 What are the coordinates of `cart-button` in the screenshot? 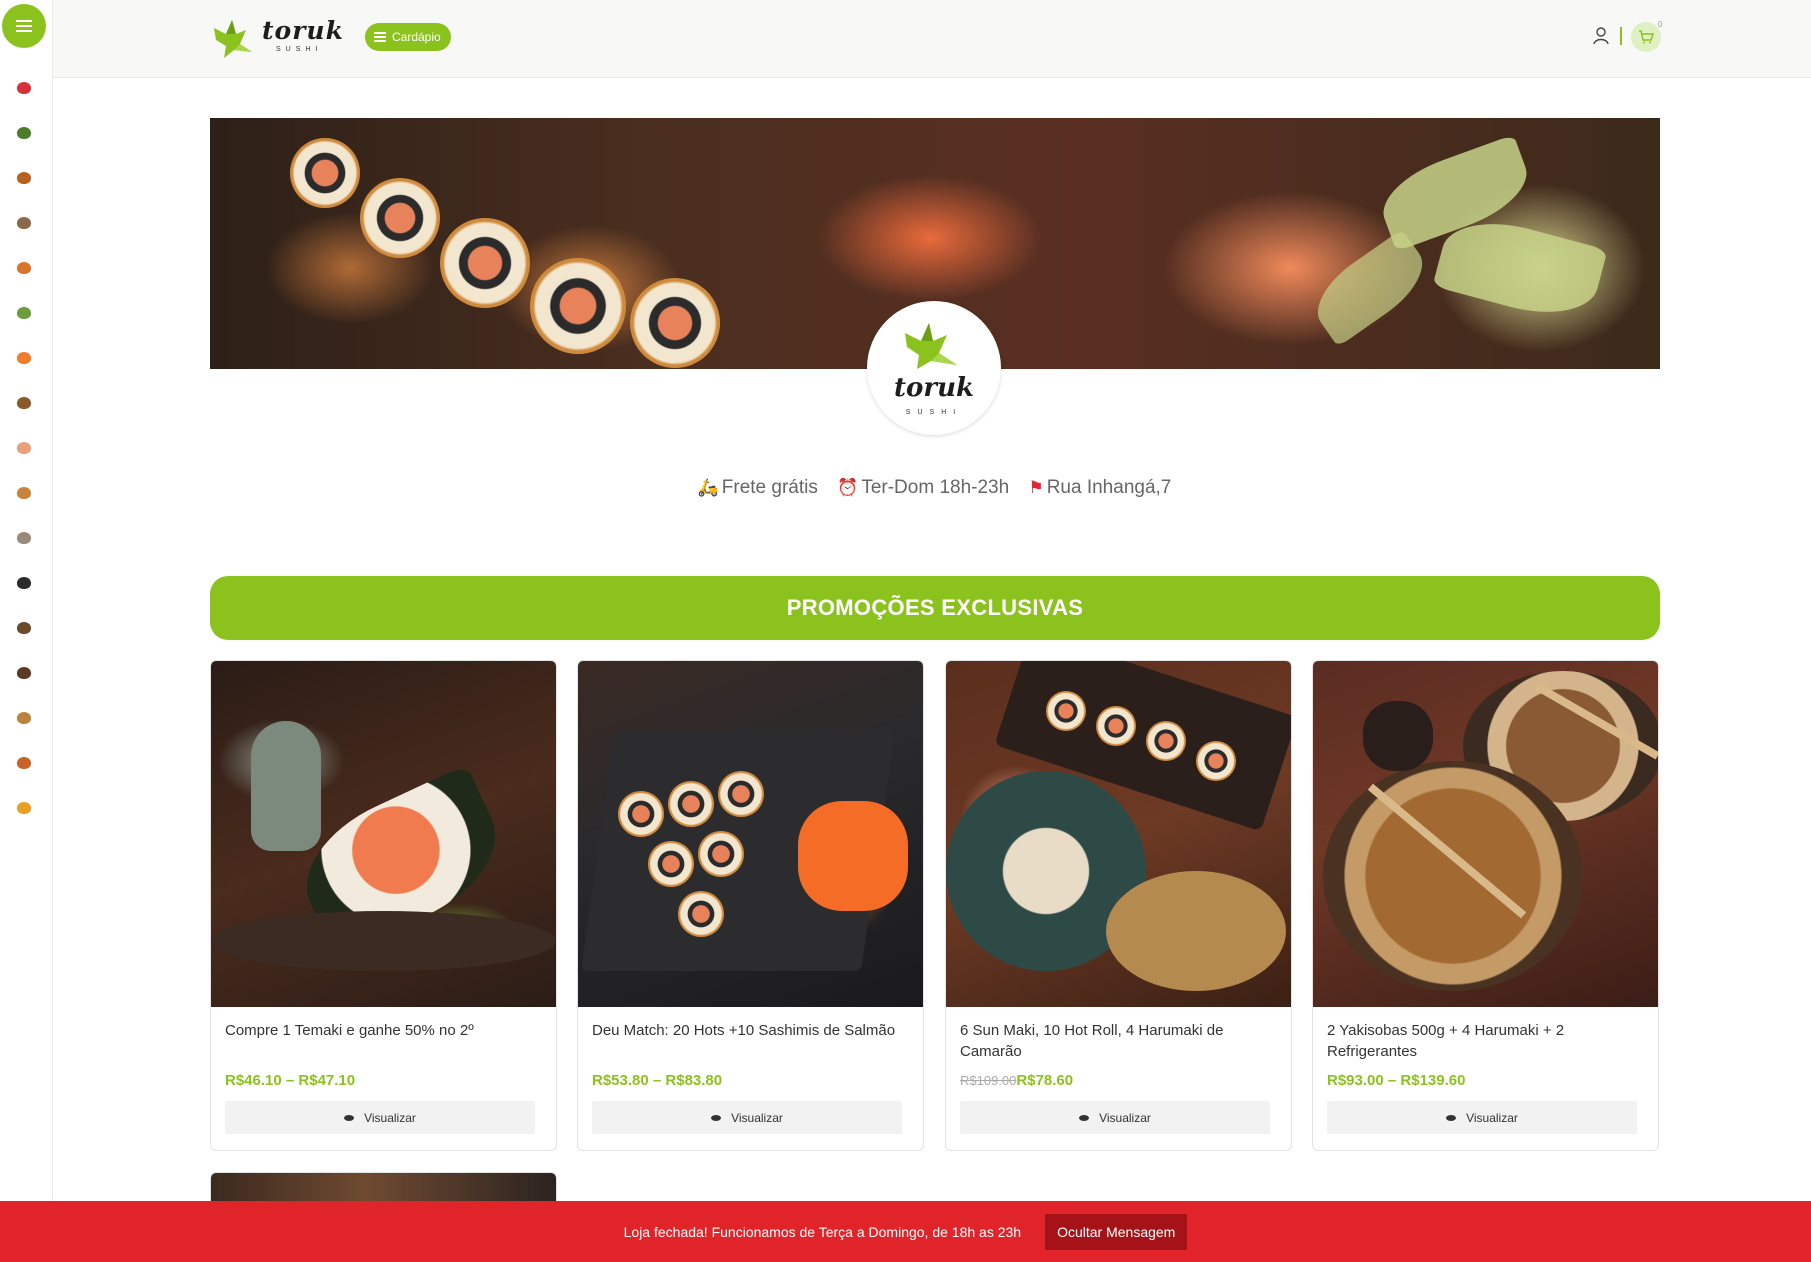 It's located at (1646, 37).